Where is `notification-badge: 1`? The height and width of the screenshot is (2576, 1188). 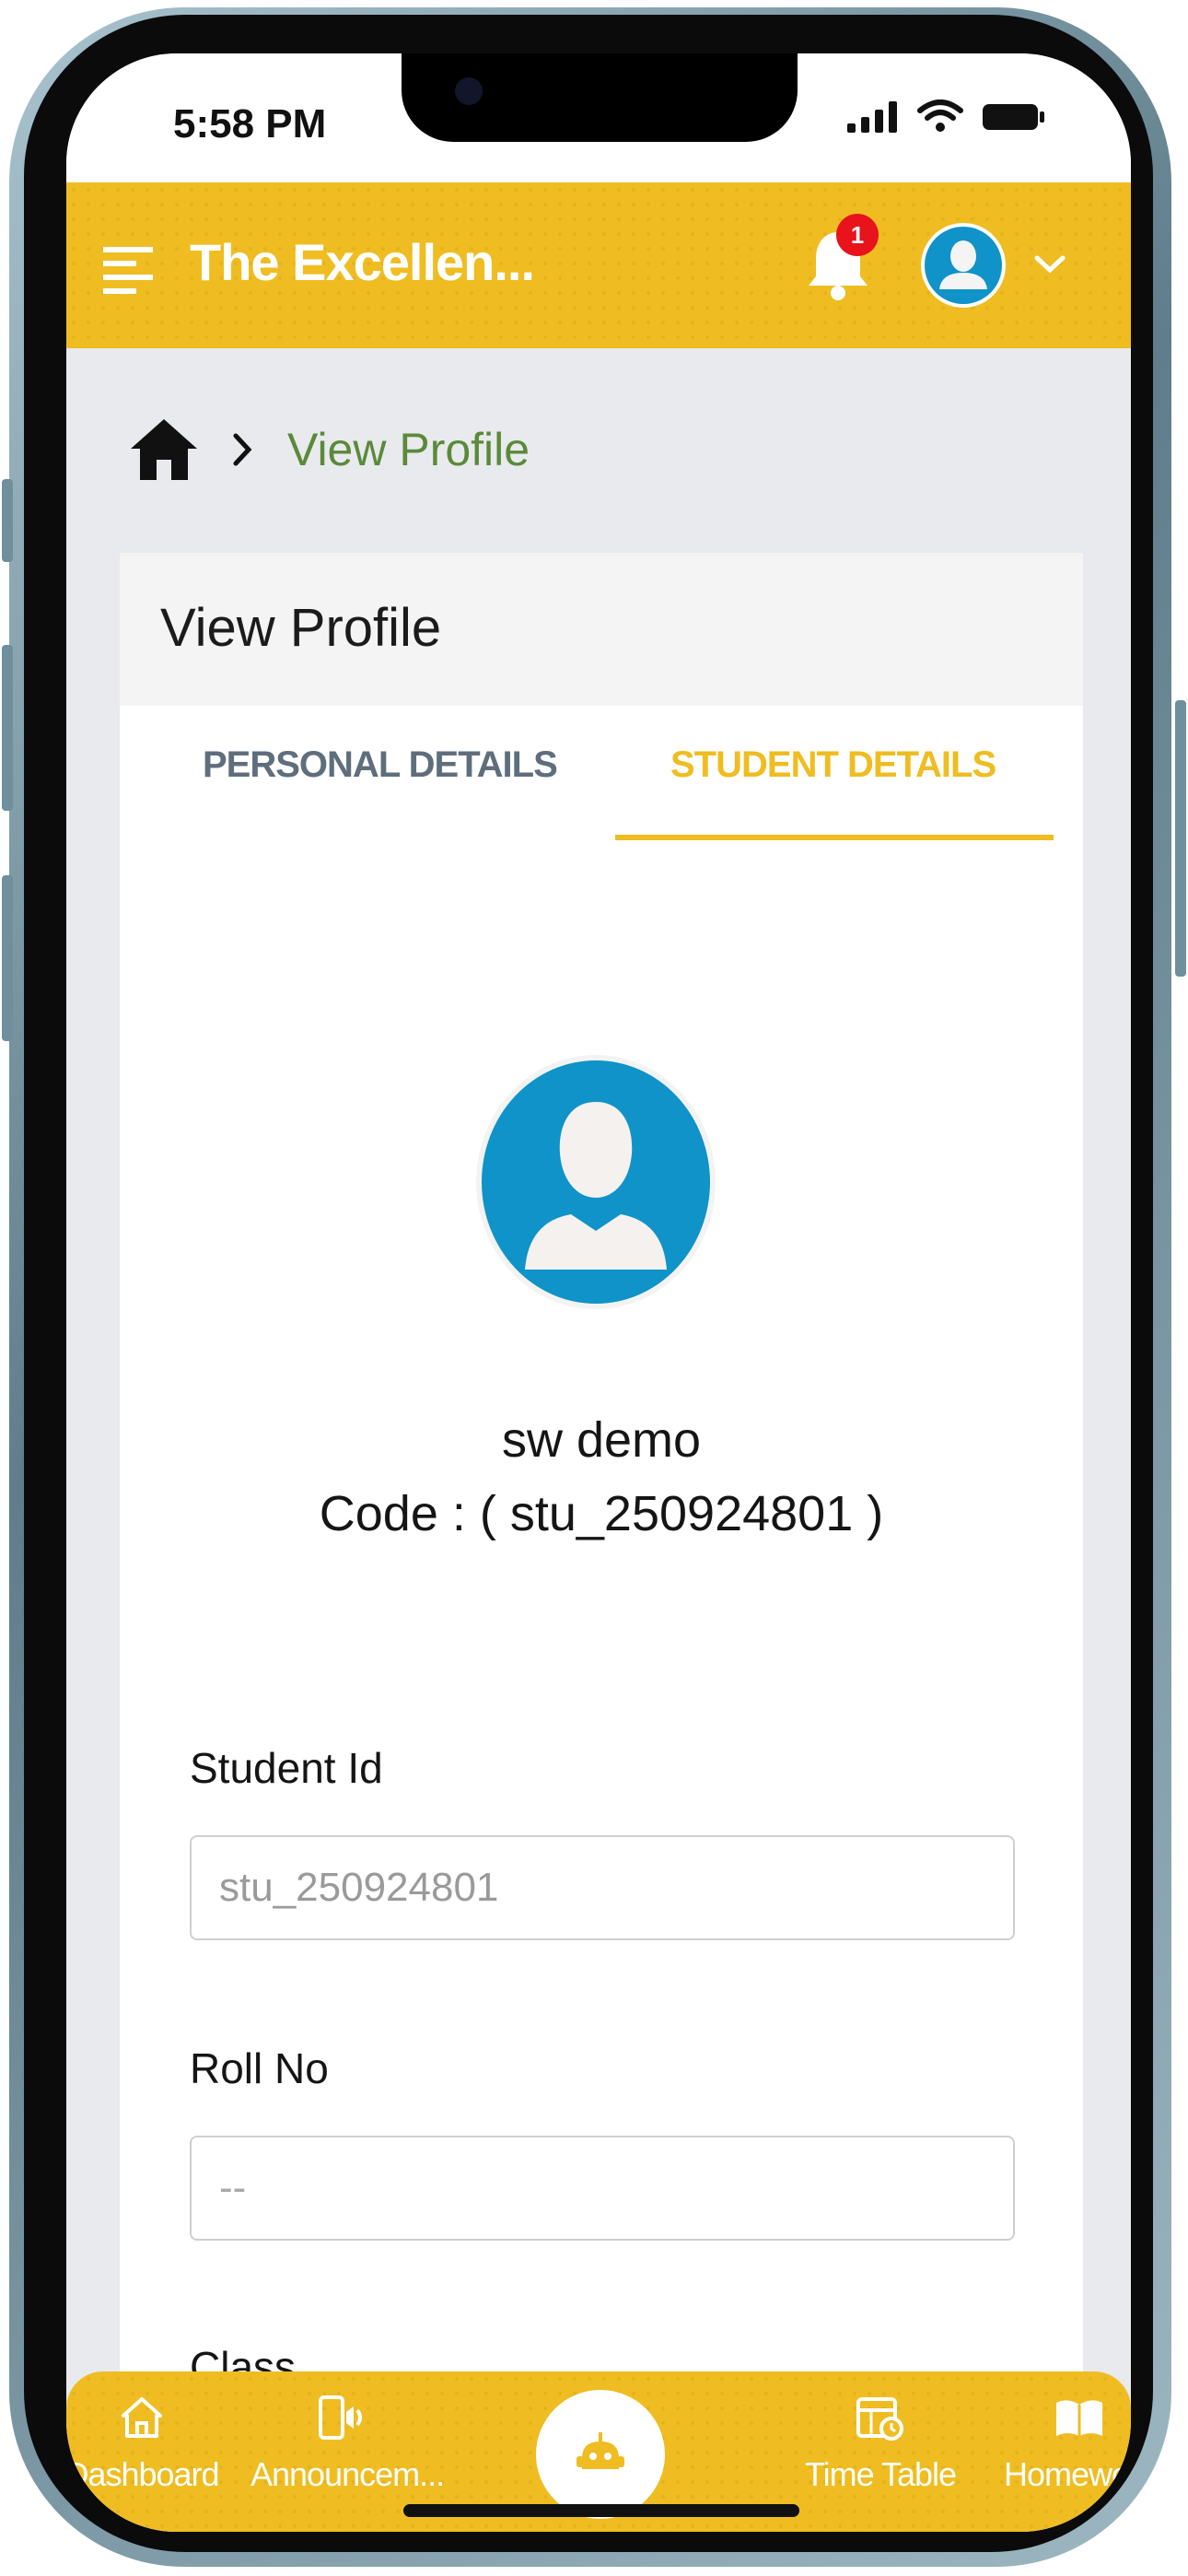 notification-badge: 1 is located at coordinates (857, 235).